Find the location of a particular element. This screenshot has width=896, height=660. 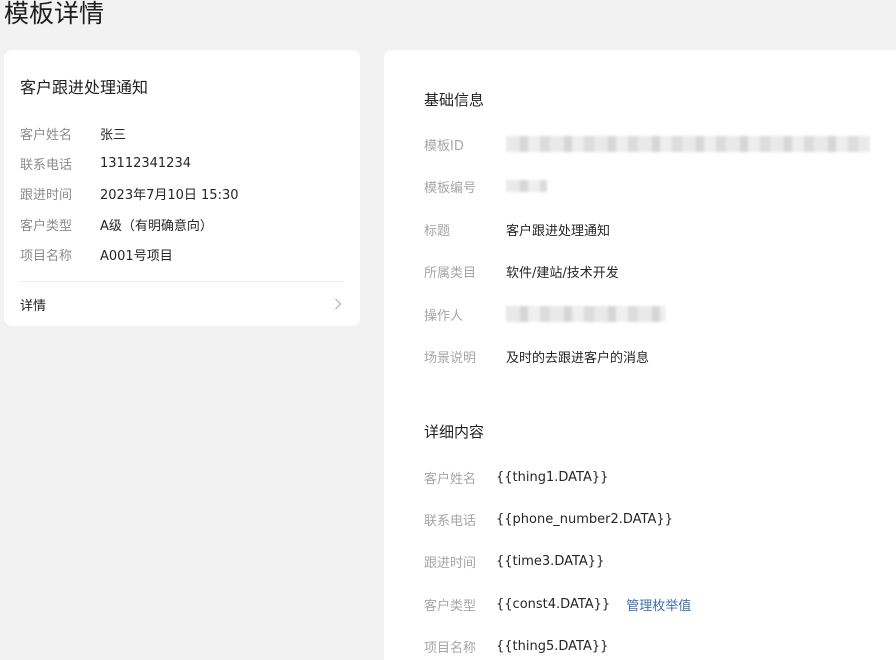

detail-row-label: 跟进时间 is located at coordinates (450, 563).